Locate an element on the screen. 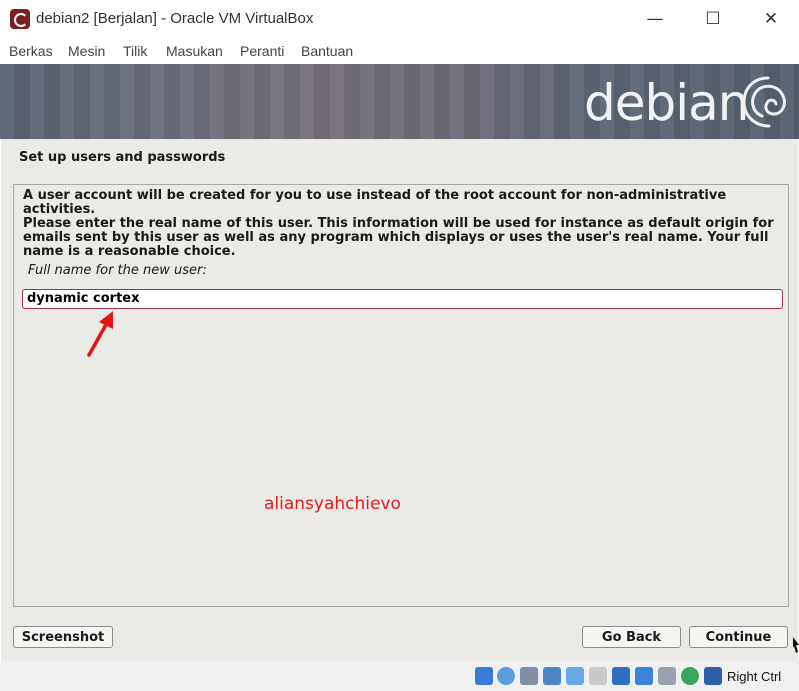 The image size is (799, 691). guest-additions-icon is located at coordinates (690, 676).